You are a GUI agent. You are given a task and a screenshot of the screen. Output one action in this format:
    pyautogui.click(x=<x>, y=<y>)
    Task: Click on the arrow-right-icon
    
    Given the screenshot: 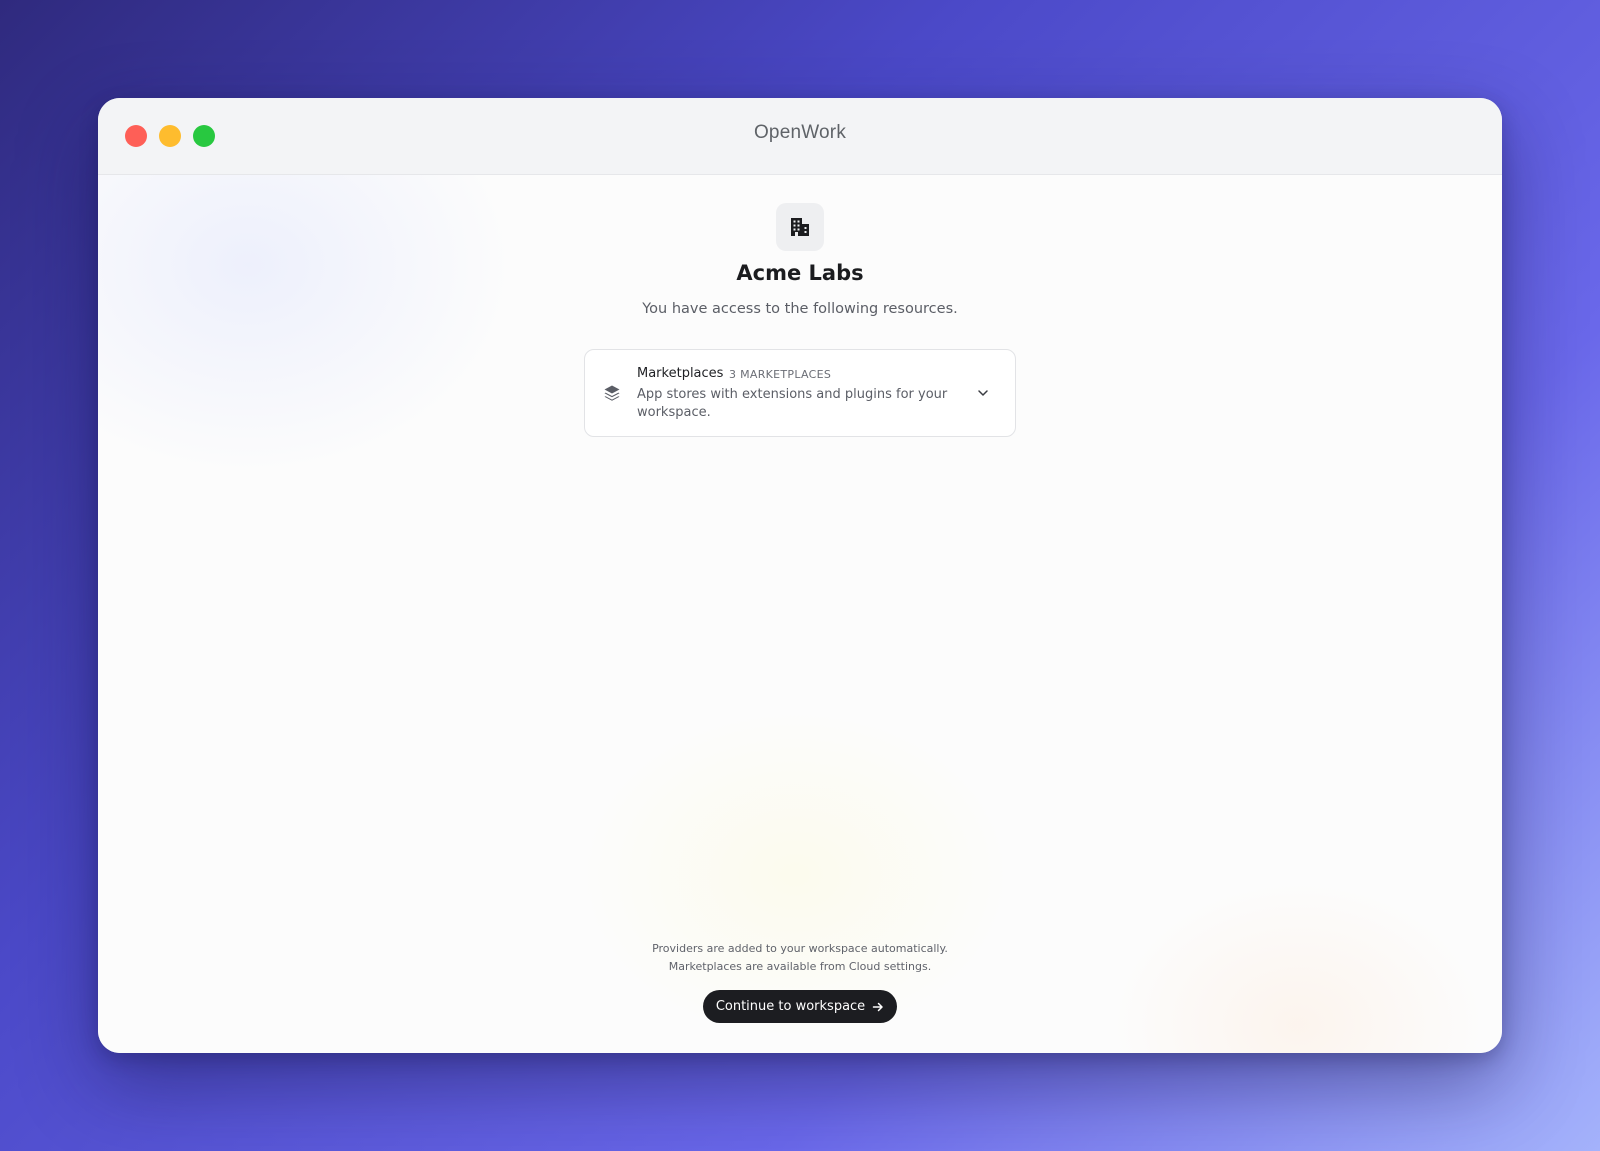 What is the action you would take?
    pyautogui.click(x=877, y=1006)
    